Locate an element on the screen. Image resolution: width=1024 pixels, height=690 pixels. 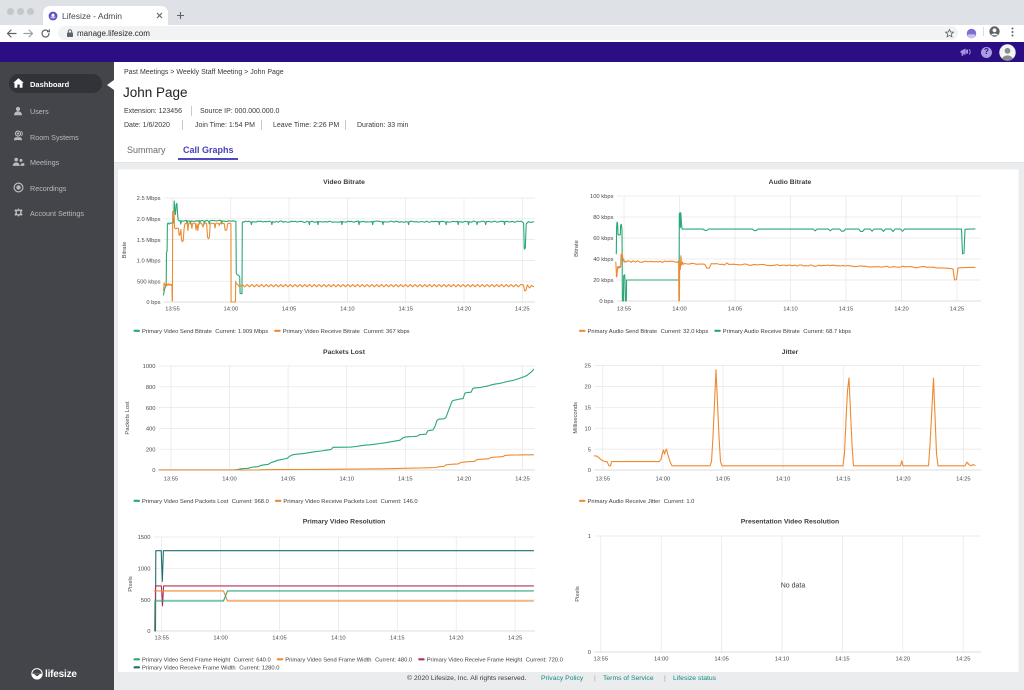
svg-text: 1.5 Mbps is located at coordinates (149, 241).